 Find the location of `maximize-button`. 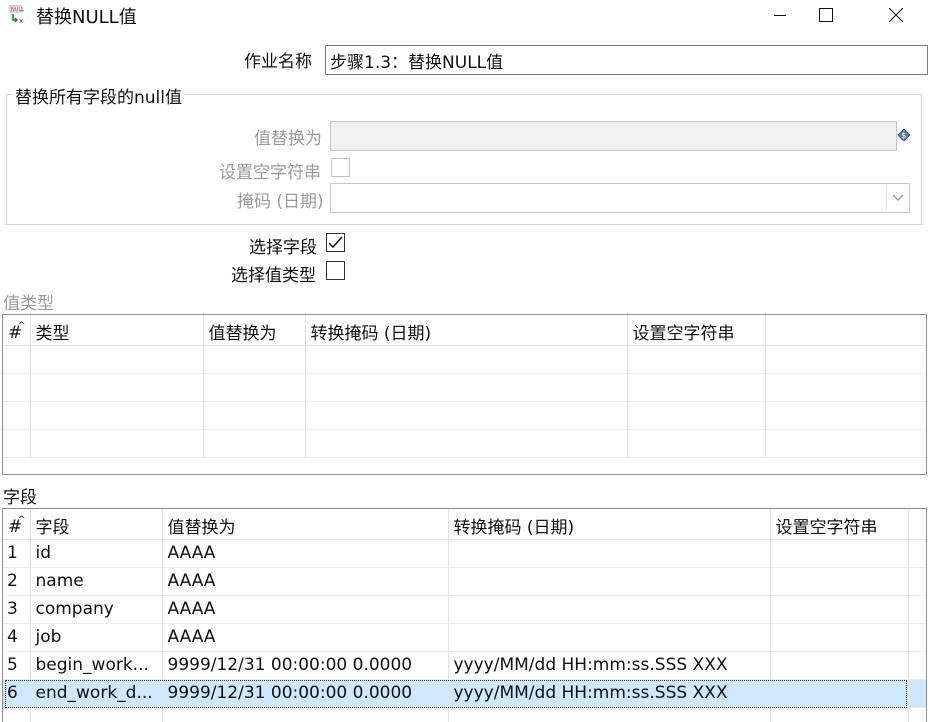

maximize-button is located at coordinates (826, 15).